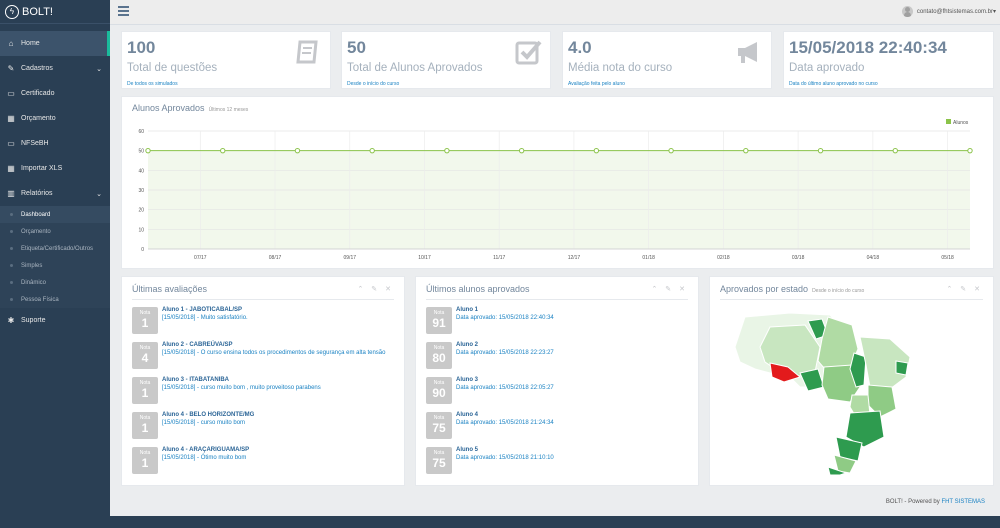 This screenshot has width=1000, height=528. I want to click on list-item-title: Aluno 4, so click(505, 415).